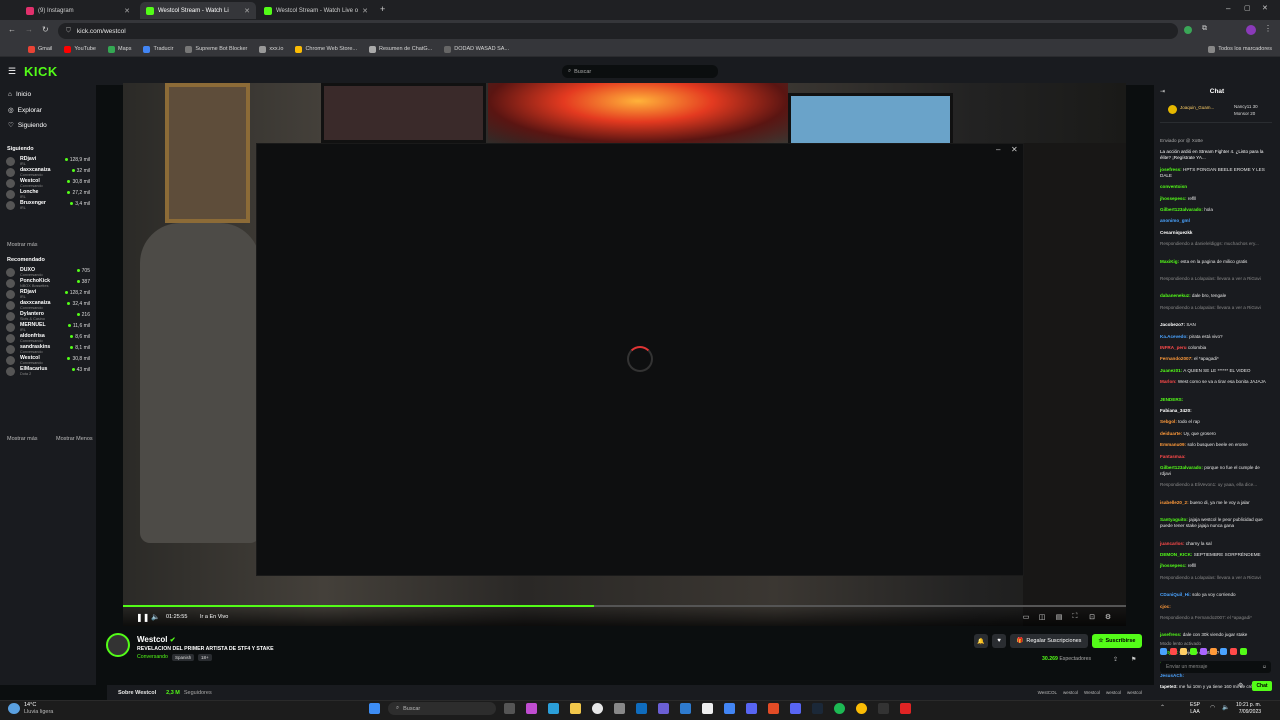 Image resolution: width=1280 pixels, height=720 pixels. I want to click on spotify-icon, so click(839, 708).